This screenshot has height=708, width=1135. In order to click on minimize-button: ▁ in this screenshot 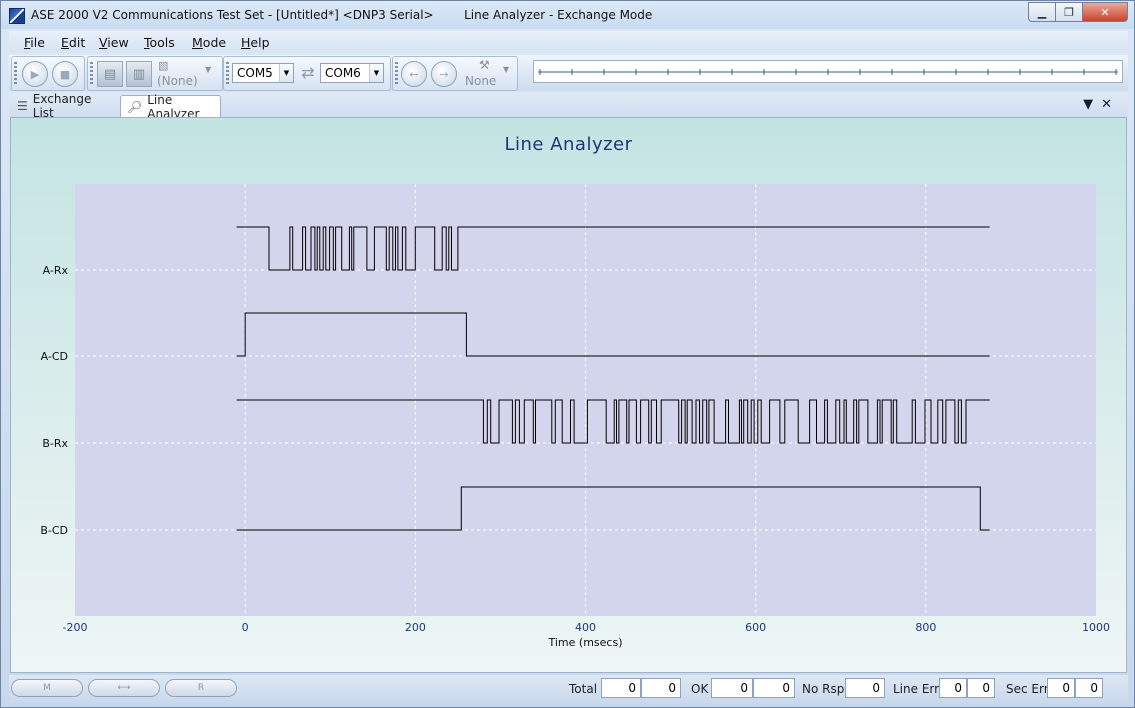, I will do `click(1041, 12)`.